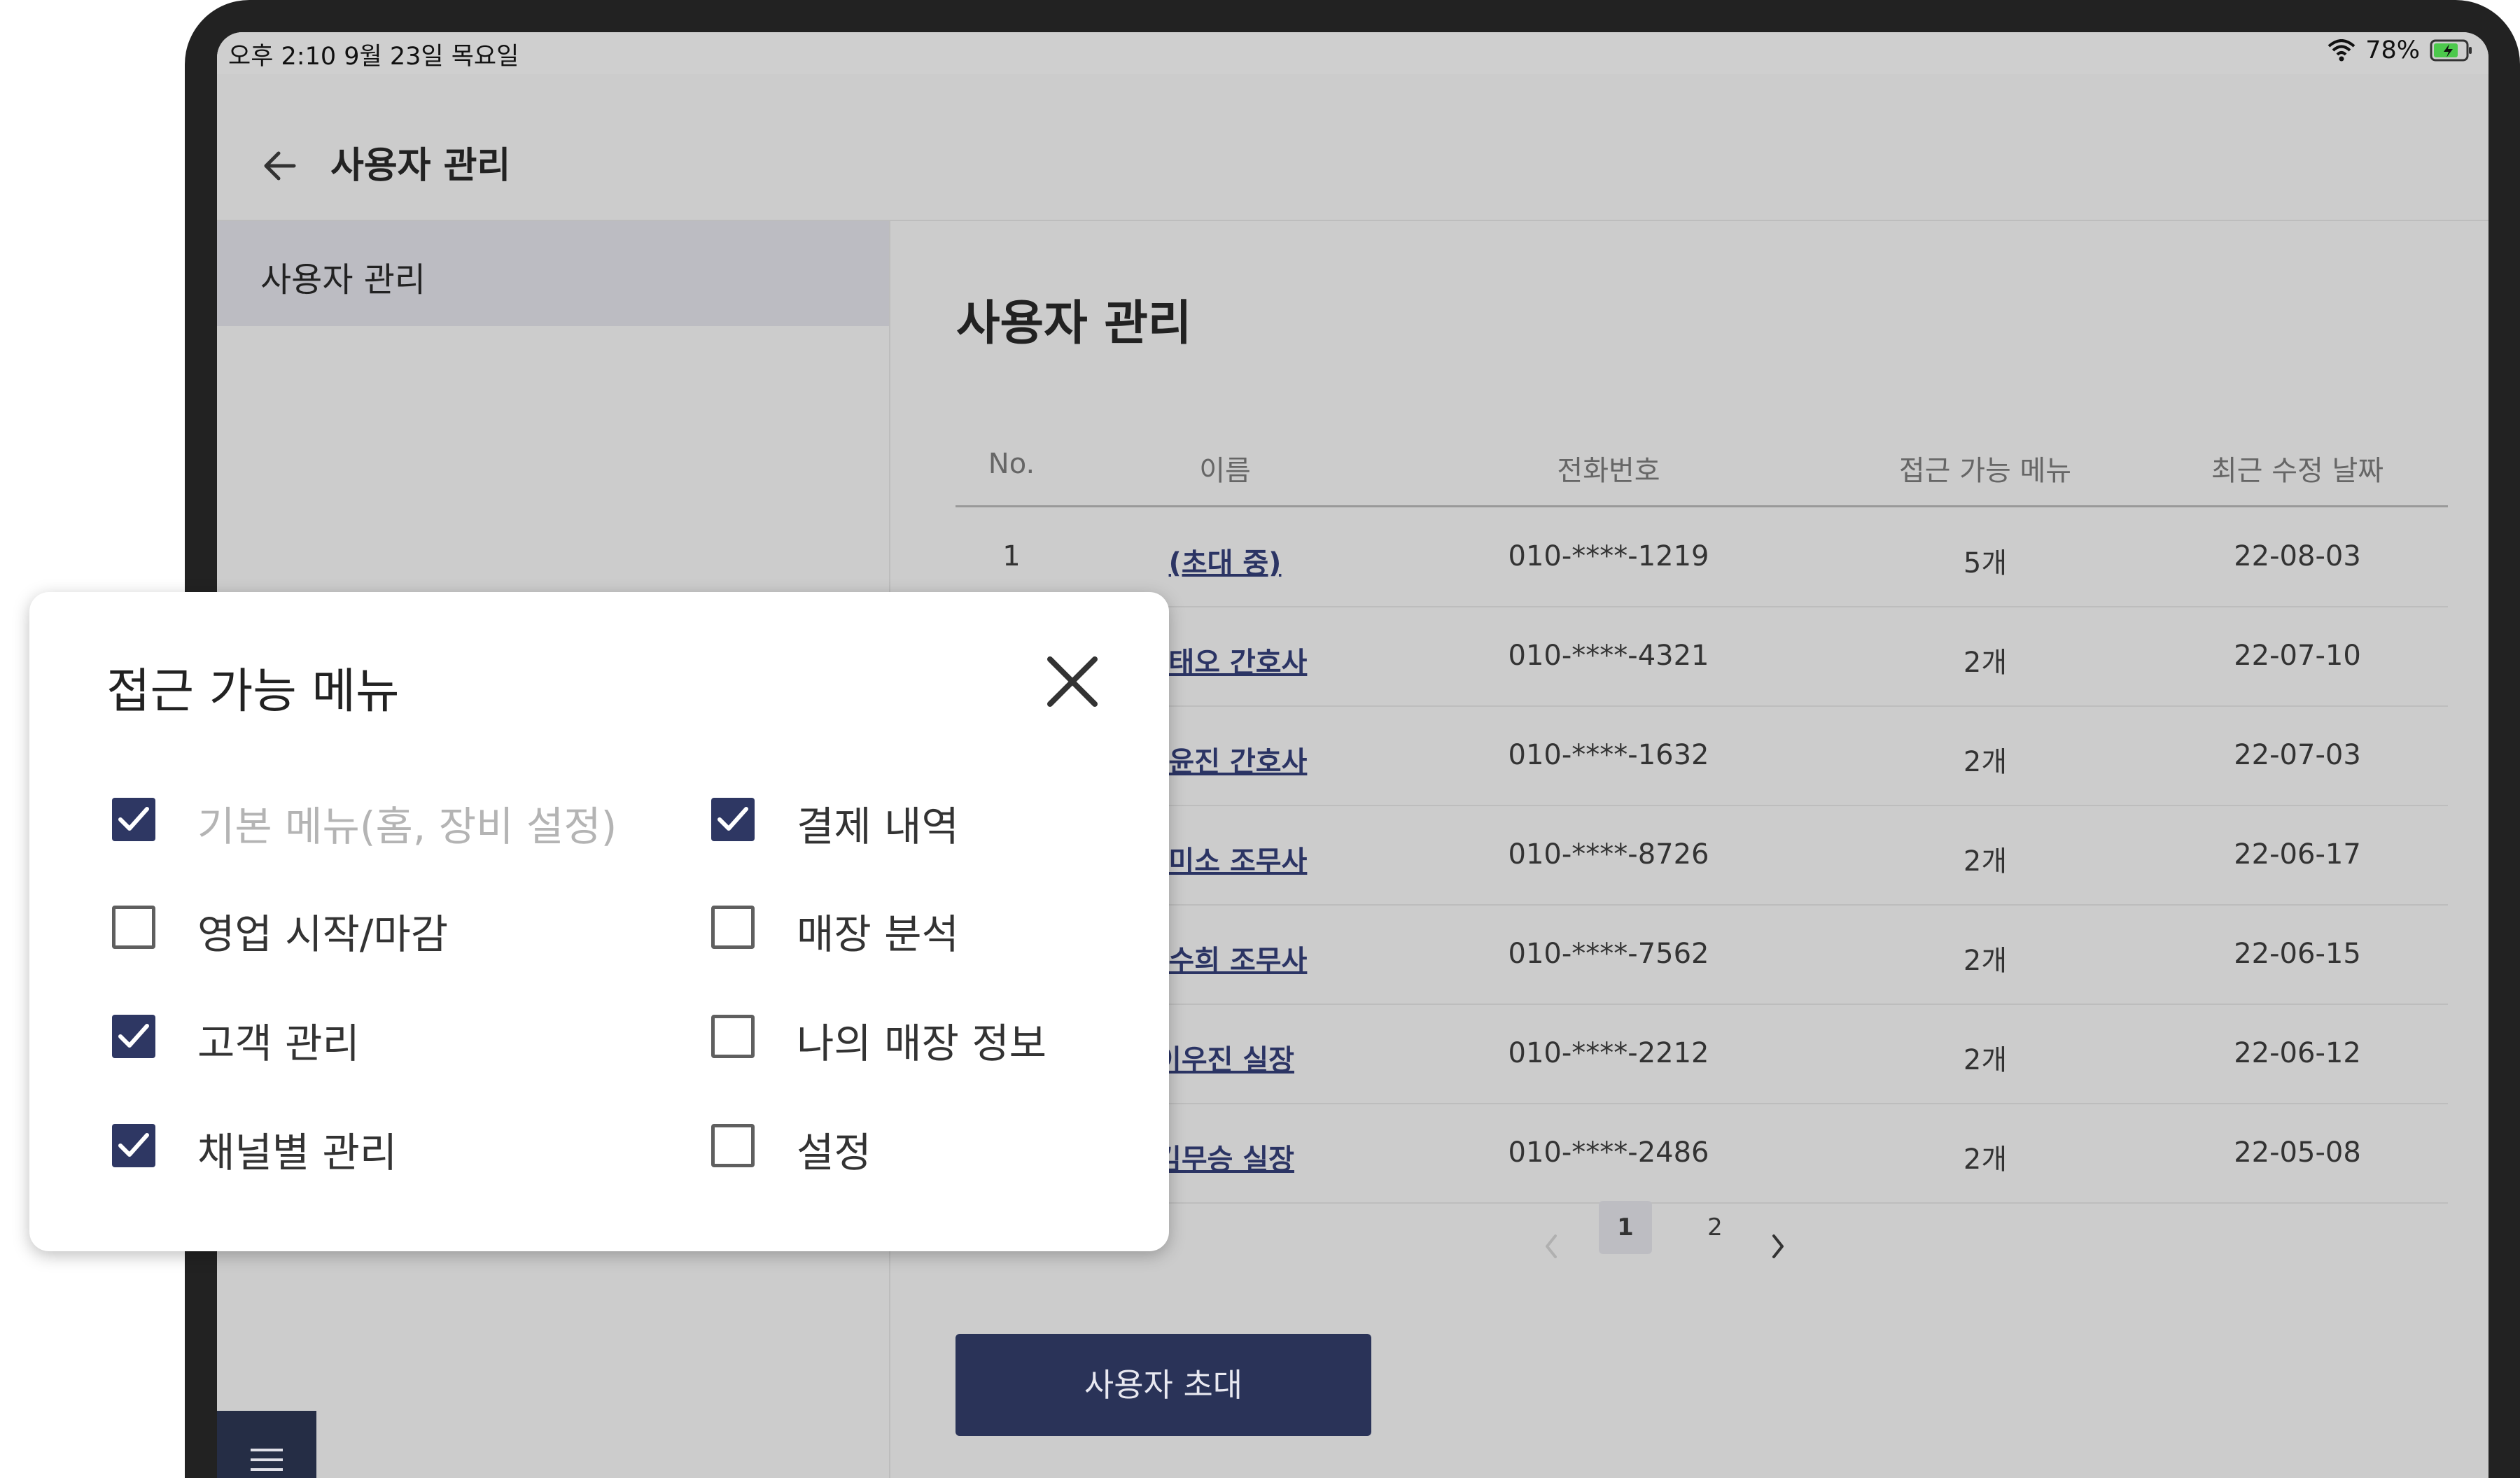 This screenshot has height=1478, width=2520. I want to click on option-payment-history: 결제 내역, so click(907, 819).